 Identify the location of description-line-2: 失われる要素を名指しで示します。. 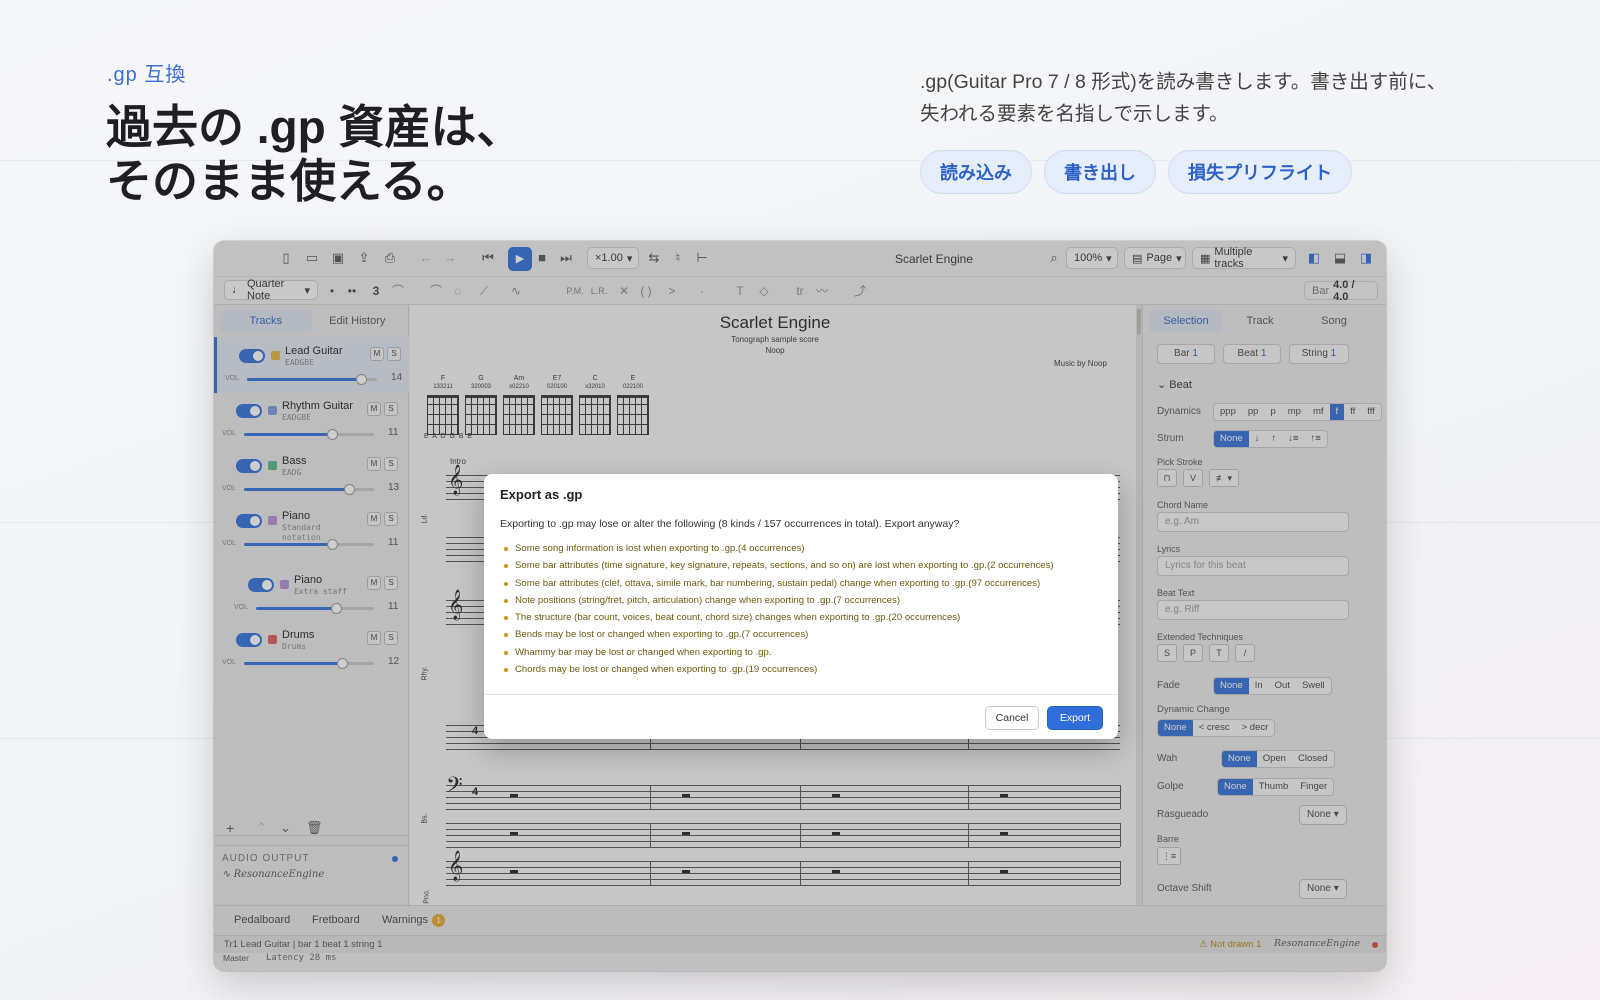
(1074, 114).